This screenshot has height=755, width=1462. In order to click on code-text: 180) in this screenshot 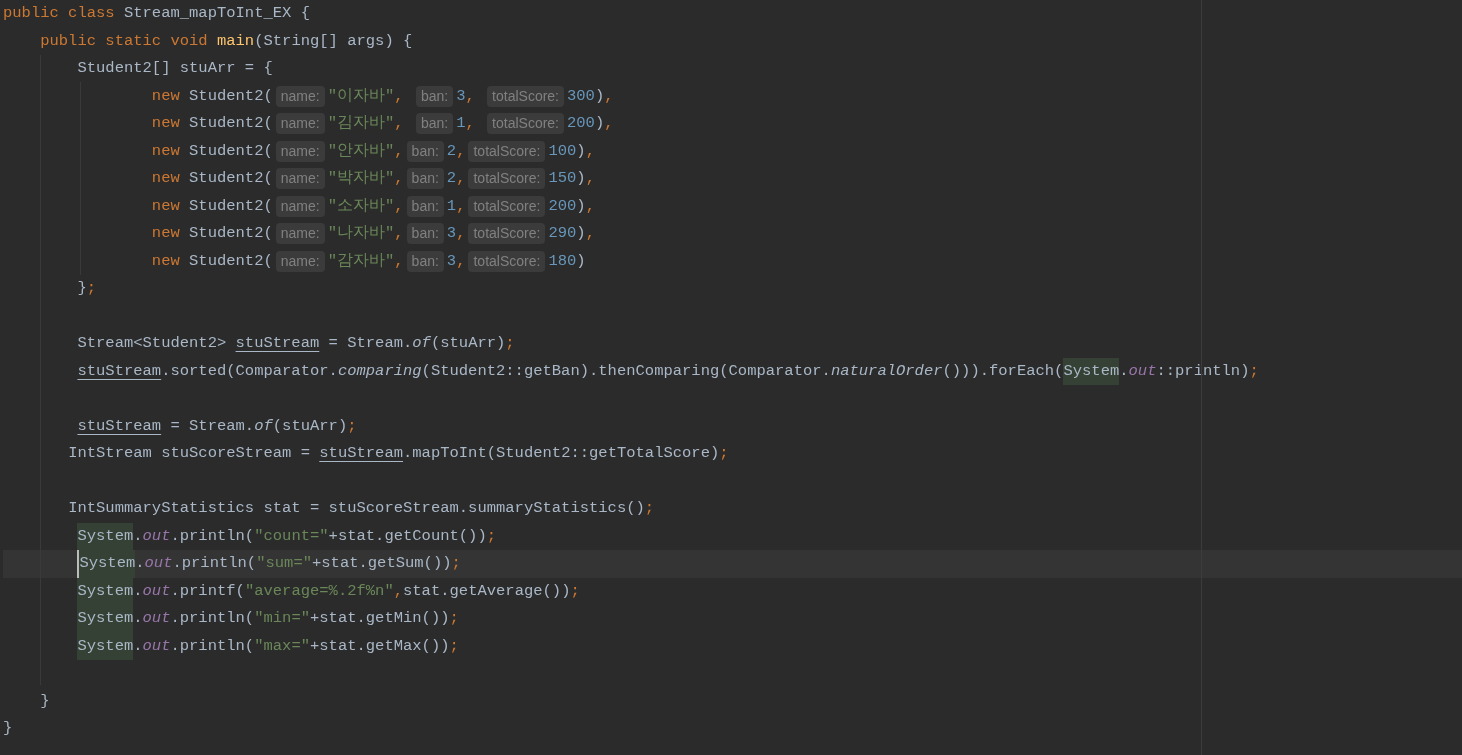, I will do `click(567, 261)`.